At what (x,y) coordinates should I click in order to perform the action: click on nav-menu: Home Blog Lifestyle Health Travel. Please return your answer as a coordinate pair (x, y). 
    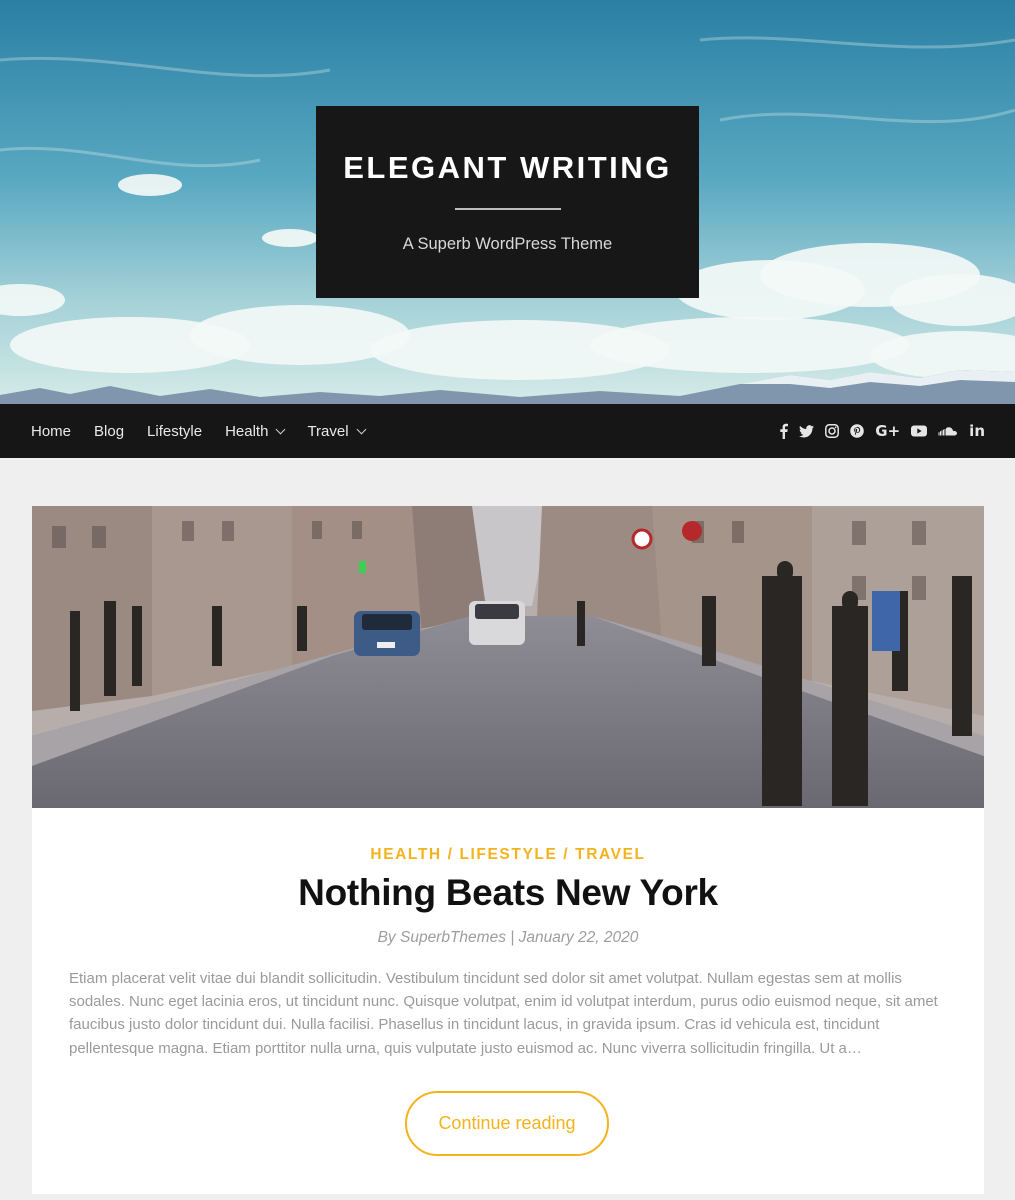
    Looking at the image, I should click on (209, 431).